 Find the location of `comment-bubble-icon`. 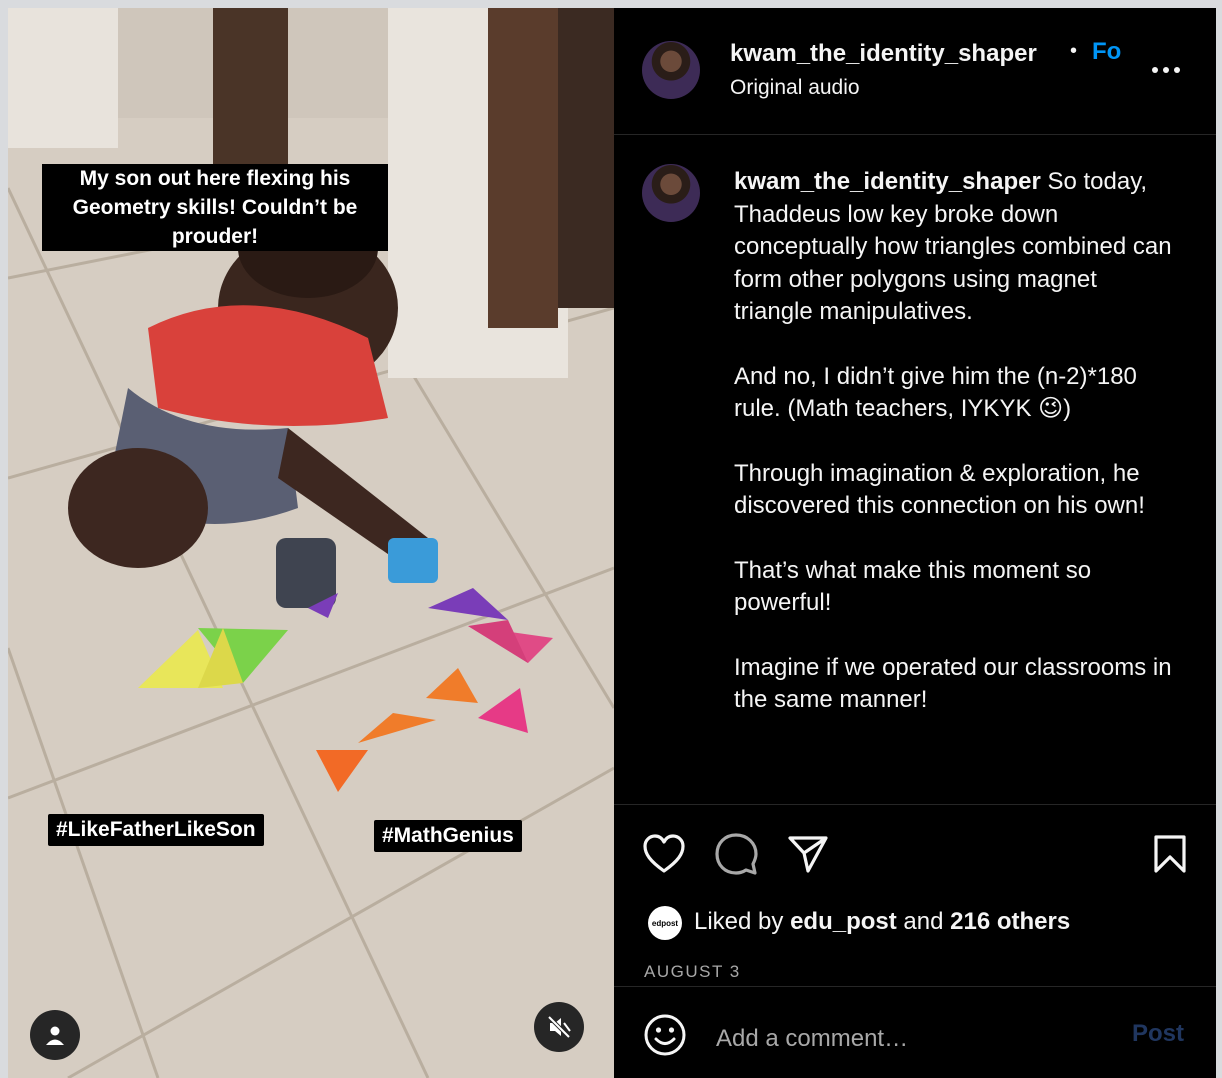

comment-bubble-icon is located at coordinates (736, 854).